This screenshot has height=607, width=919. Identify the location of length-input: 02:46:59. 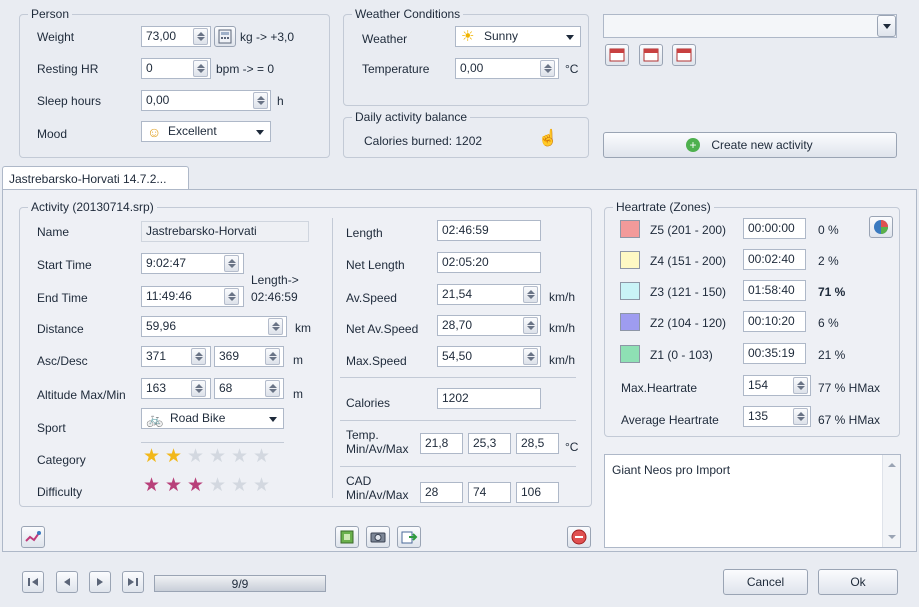
(489, 230).